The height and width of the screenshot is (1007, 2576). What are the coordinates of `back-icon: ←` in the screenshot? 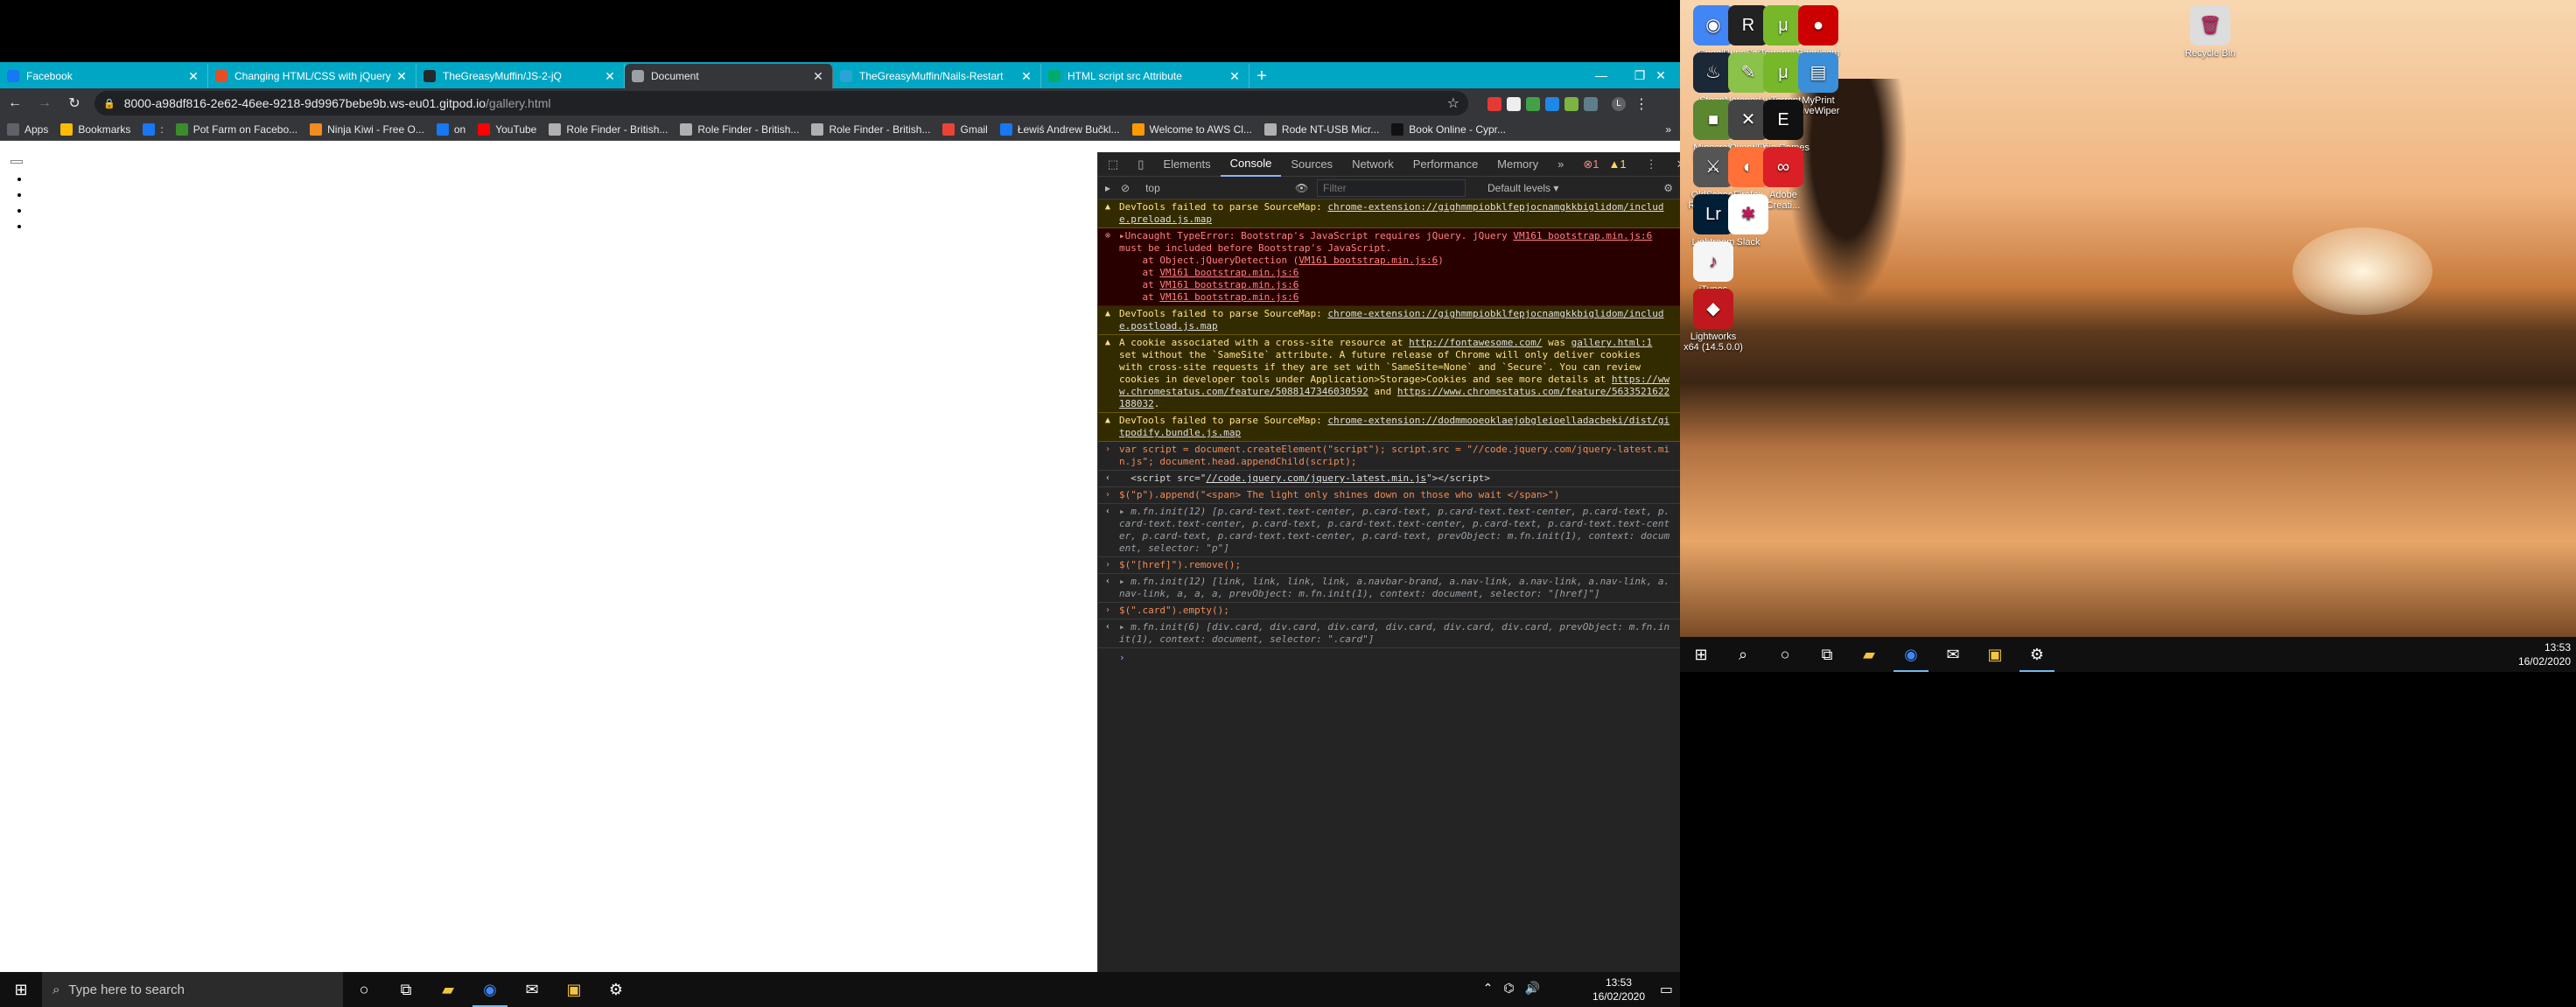 It's located at (15, 103).